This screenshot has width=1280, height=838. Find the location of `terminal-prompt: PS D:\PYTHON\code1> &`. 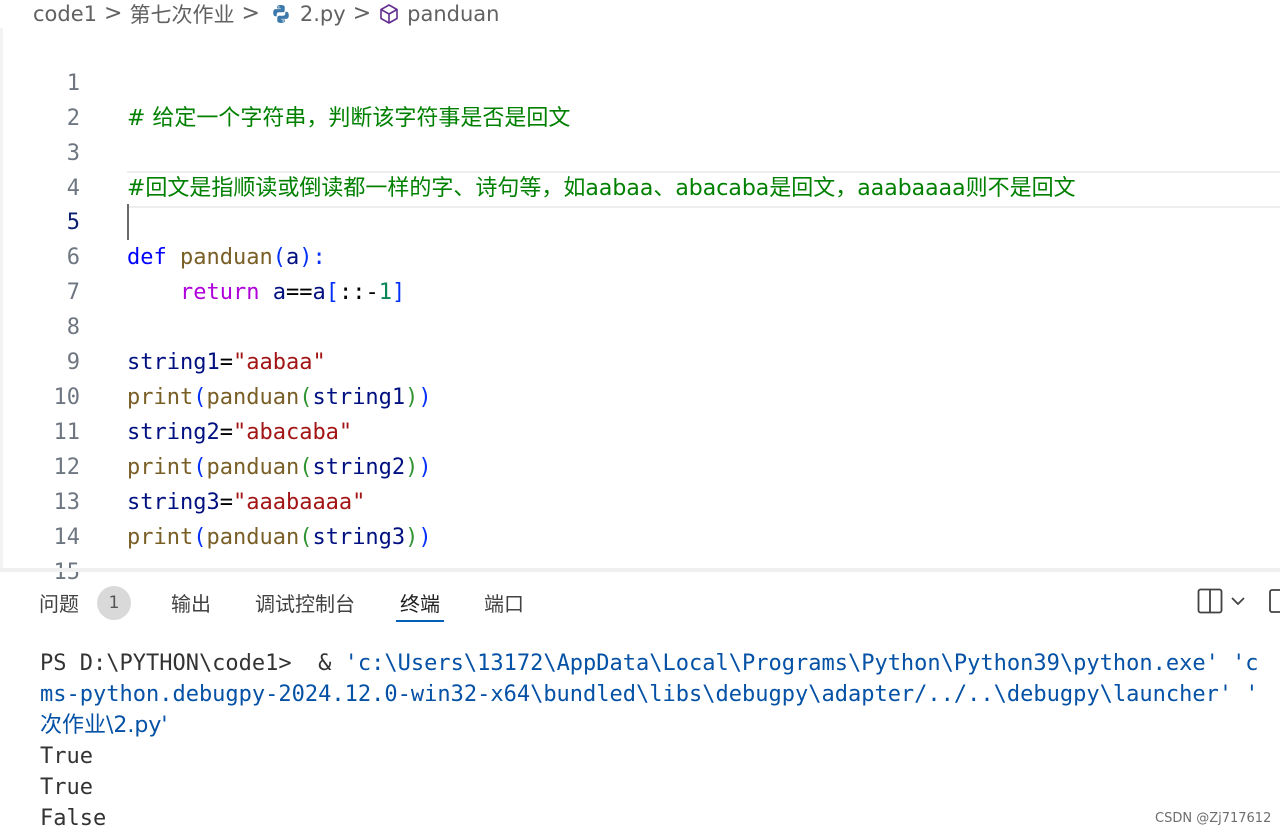

terminal-prompt: PS D:\PYTHON\code1> & is located at coordinates (192, 663).